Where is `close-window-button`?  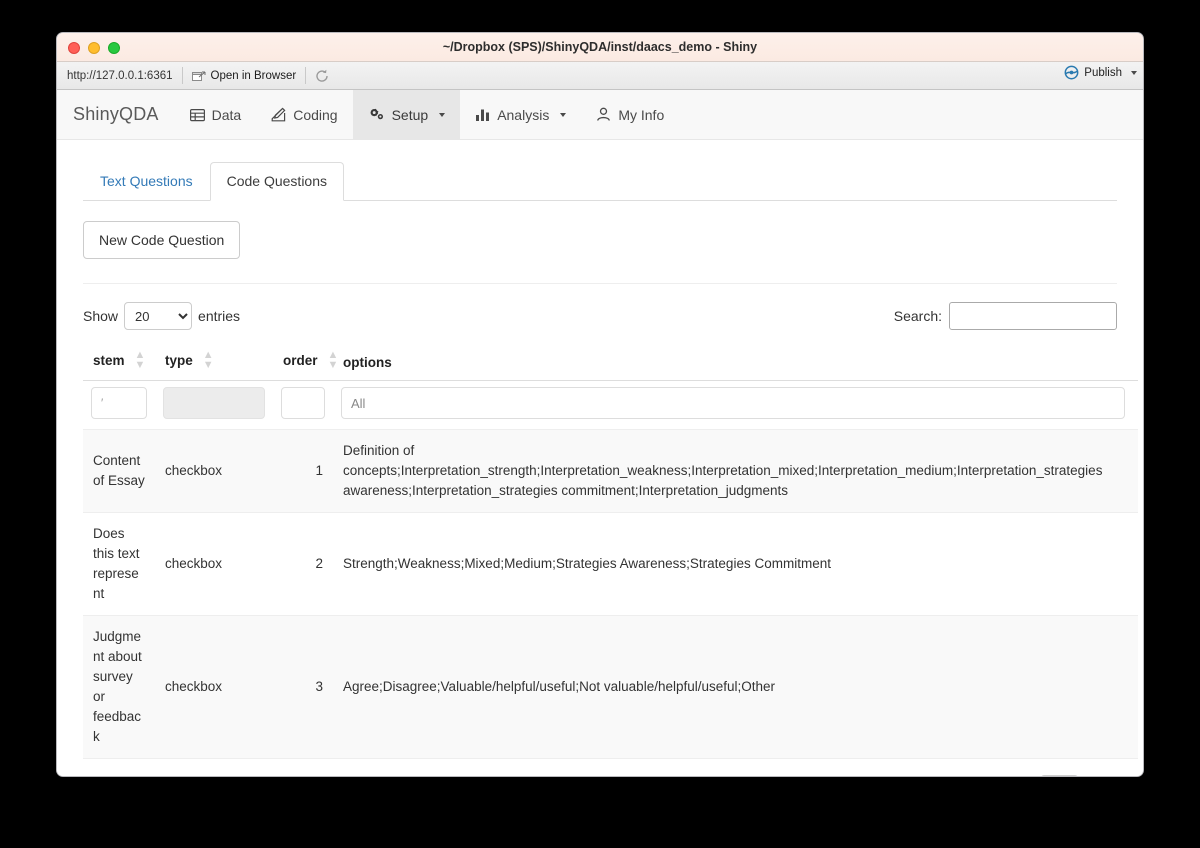 close-window-button is located at coordinates (74, 48).